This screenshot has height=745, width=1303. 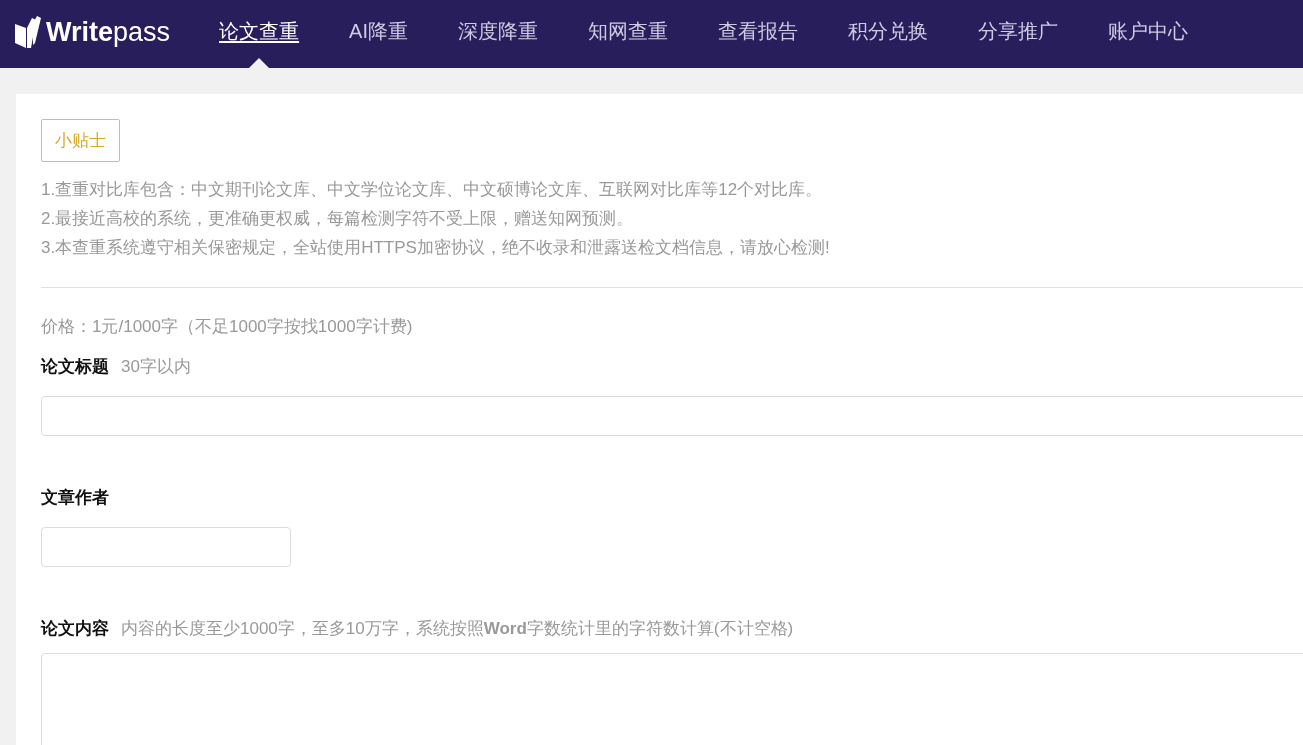 I want to click on nav-link: 查看报告, so click(x=757, y=34).